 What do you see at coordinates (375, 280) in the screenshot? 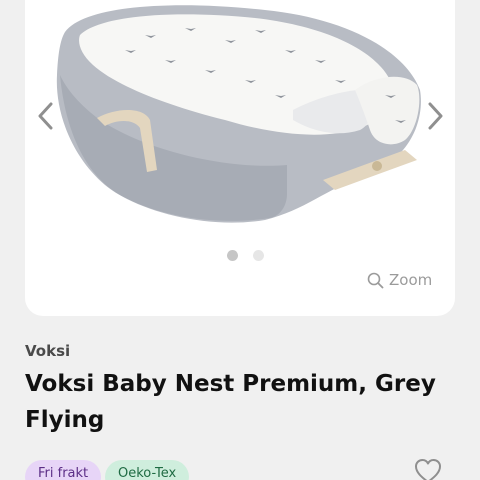
I see `magnifier-icon` at bounding box center [375, 280].